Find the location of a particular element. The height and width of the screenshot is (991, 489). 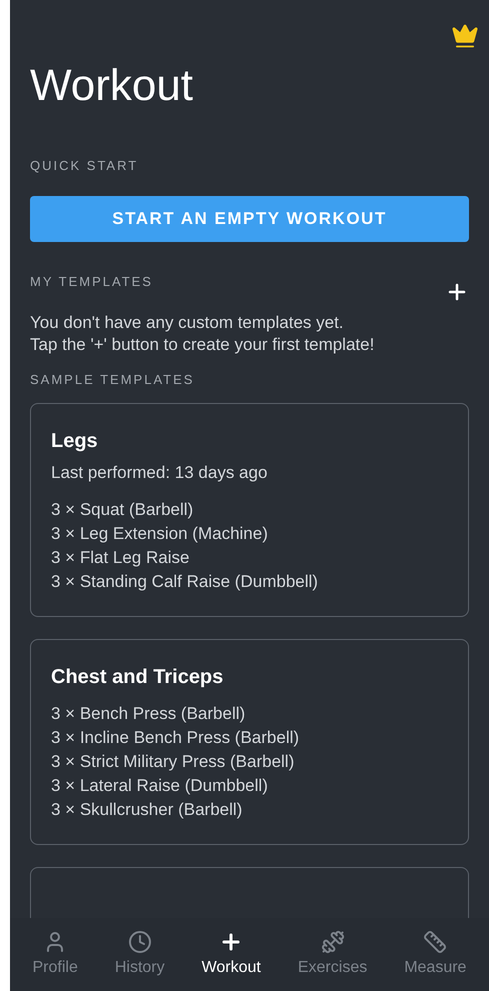

dumbbell-icon is located at coordinates (332, 942).